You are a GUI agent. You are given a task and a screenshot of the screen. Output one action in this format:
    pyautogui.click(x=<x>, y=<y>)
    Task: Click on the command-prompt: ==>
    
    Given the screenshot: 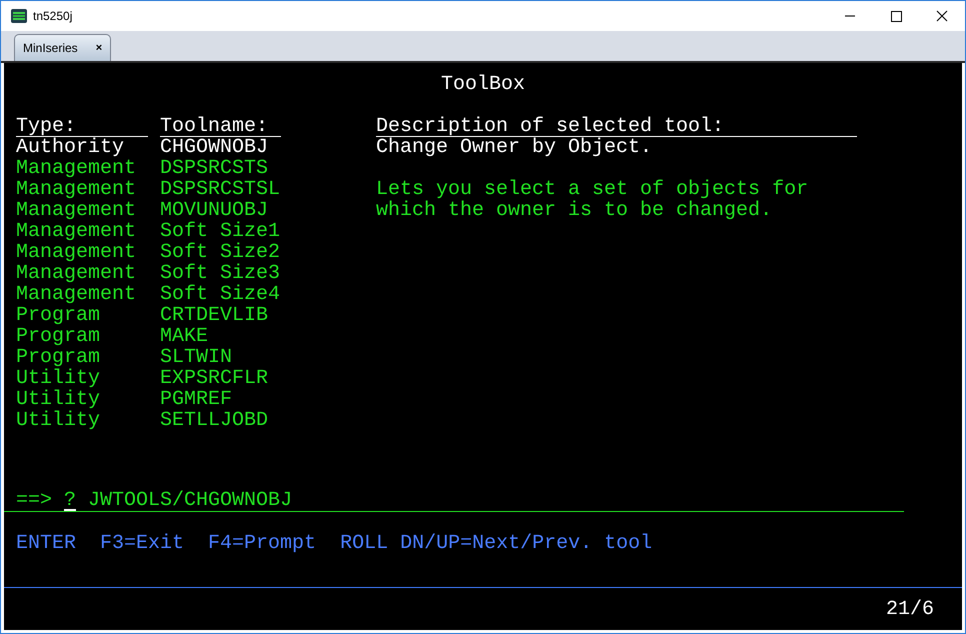 What is the action you would take?
    pyautogui.click(x=34, y=500)
    